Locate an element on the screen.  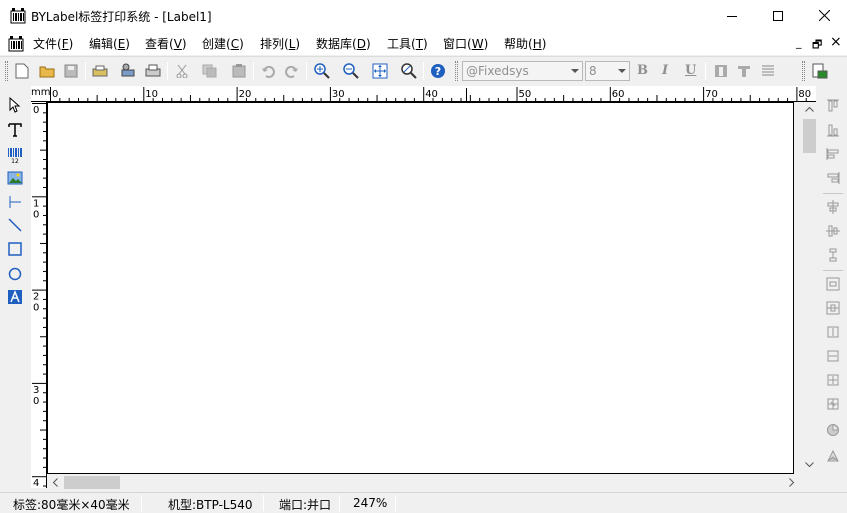
menu-tools: 工具(T) is located at coordinates (407, 43).